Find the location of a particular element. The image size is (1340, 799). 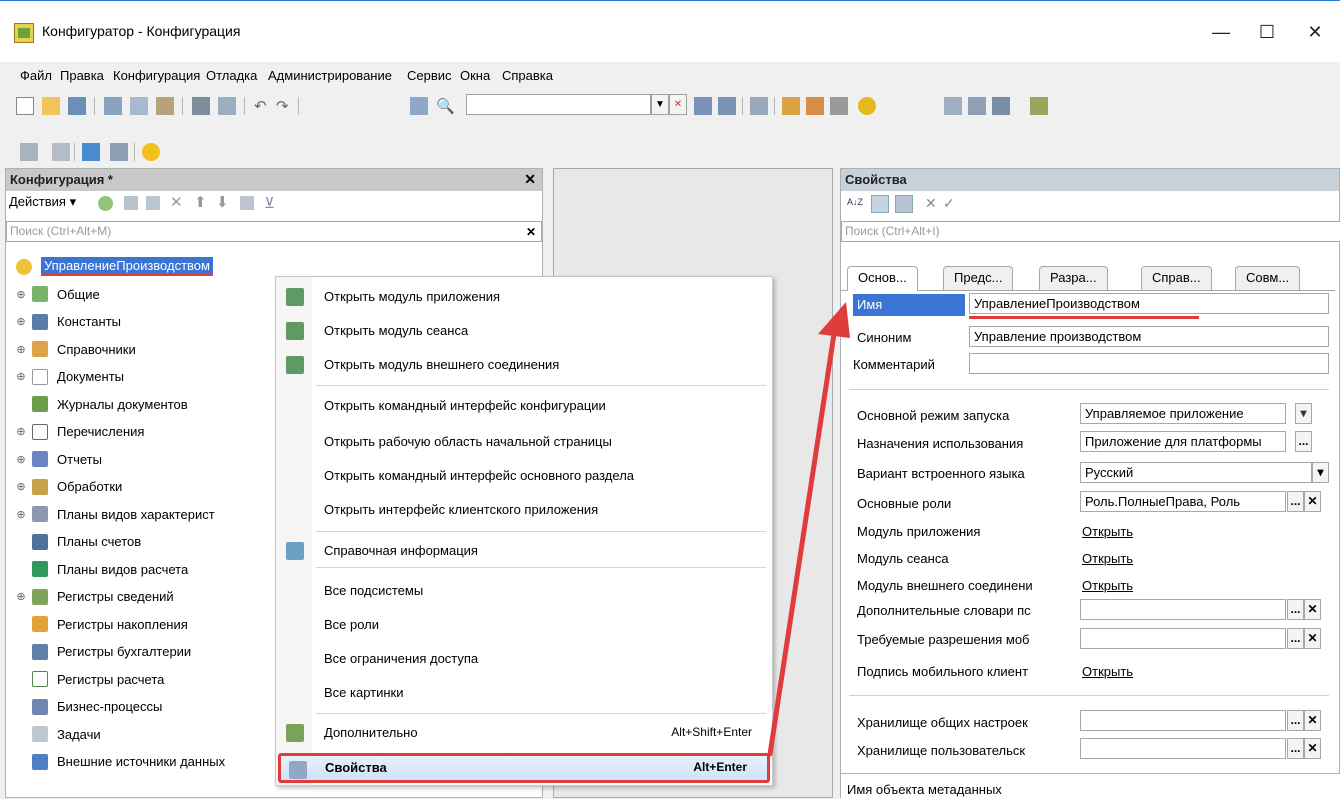

user-settings-storage-field is located at coordinates (1183, 748).